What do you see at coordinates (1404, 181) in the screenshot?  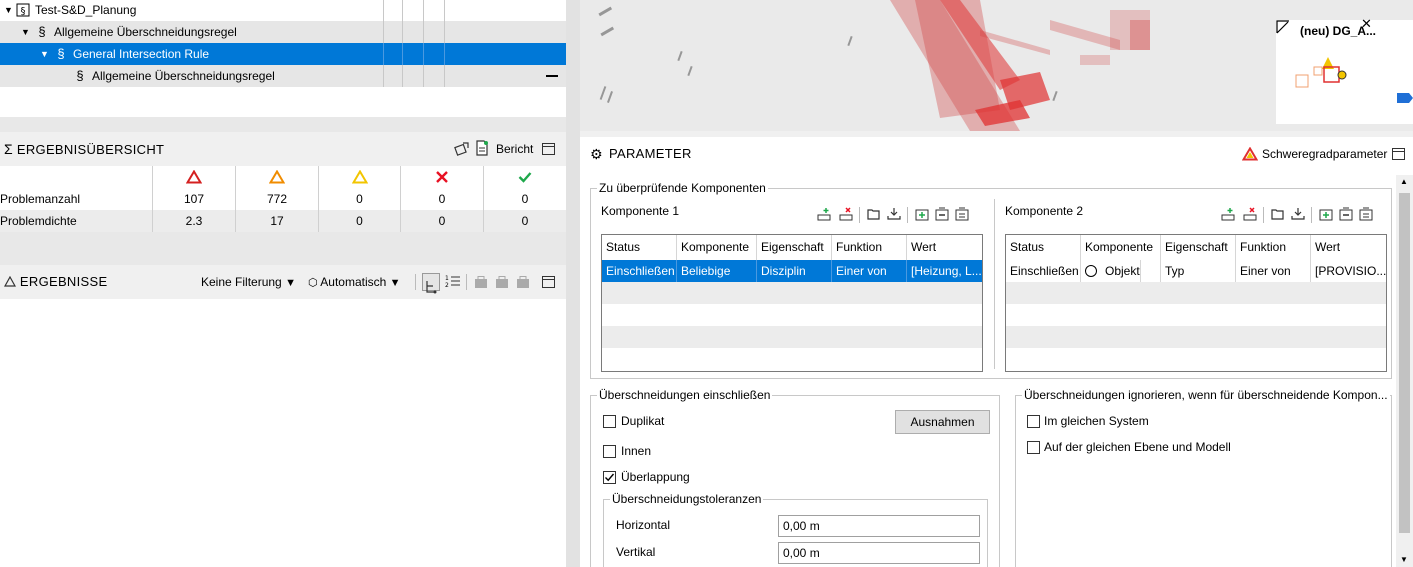 I see `scroll-up-icon: ▲` at bounding box center [1404, 181].